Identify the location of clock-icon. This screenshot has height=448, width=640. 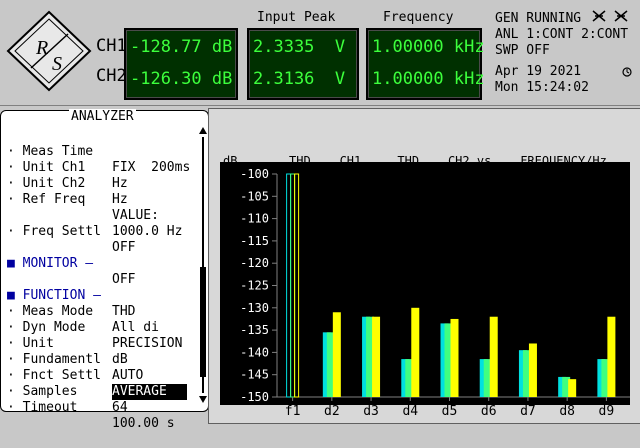
(627, 71).